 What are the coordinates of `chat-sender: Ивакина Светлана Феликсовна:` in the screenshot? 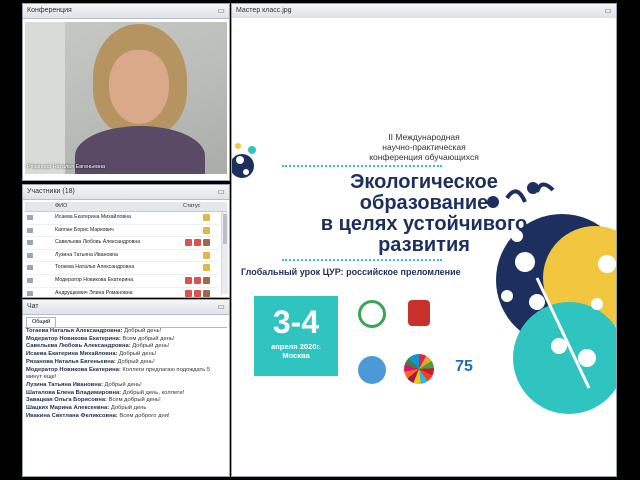 It's located at (72, 415).